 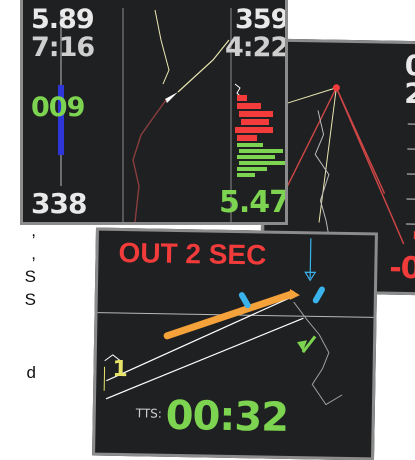 I want to click on right-top-value: 359, so click(x=261, y=19).